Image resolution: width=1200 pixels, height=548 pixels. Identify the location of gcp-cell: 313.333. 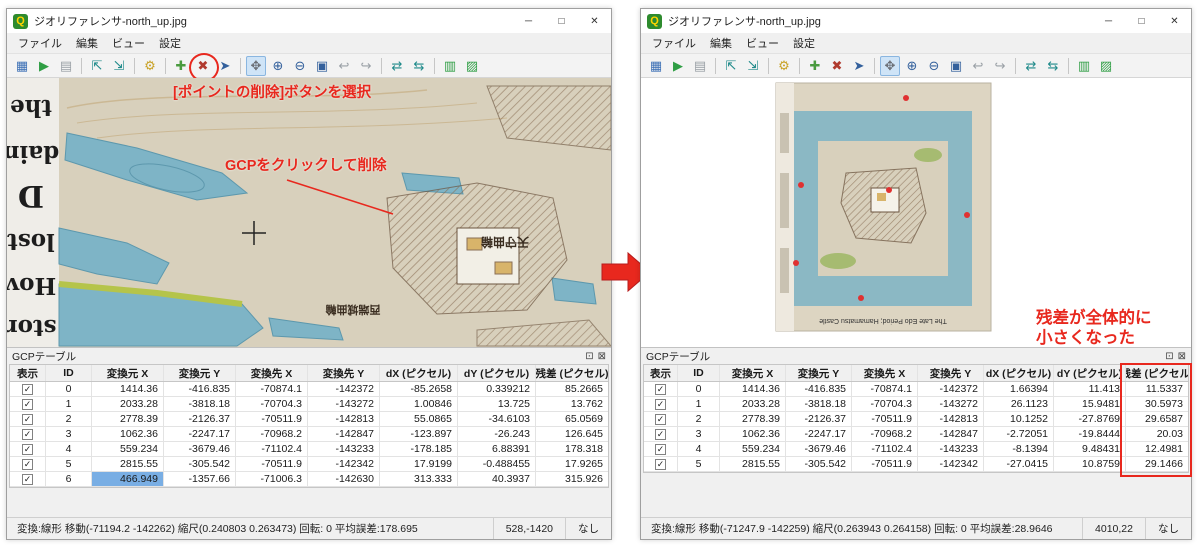
(419, 479).